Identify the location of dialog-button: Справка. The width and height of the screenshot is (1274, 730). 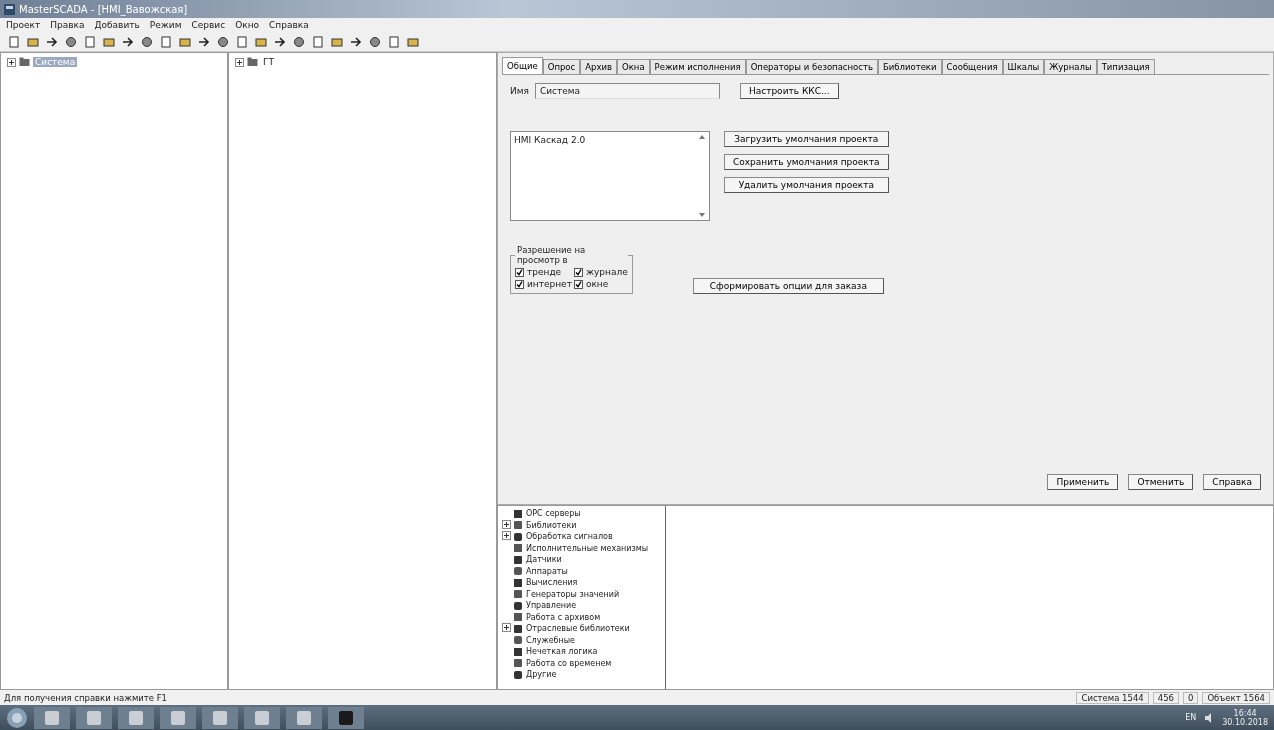
(1232, 482).